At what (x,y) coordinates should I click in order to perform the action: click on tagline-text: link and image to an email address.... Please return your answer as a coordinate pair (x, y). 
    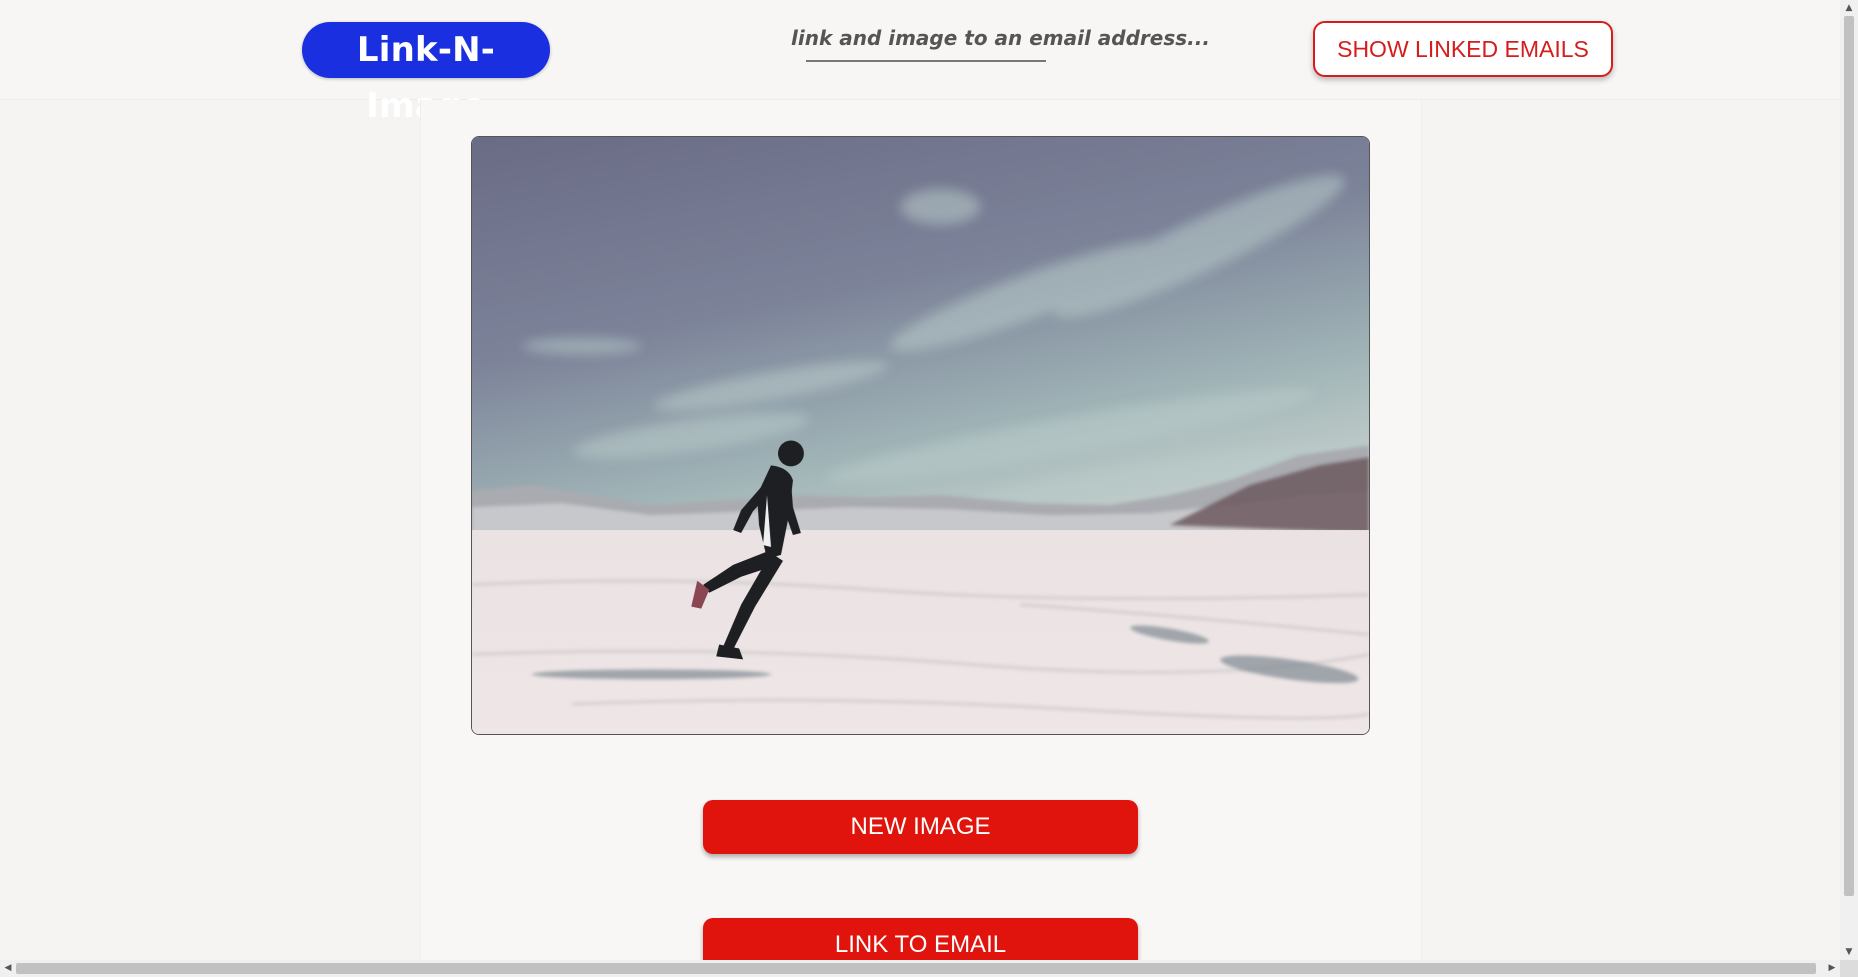
    Looking at the image, I should click on (1000, 38).